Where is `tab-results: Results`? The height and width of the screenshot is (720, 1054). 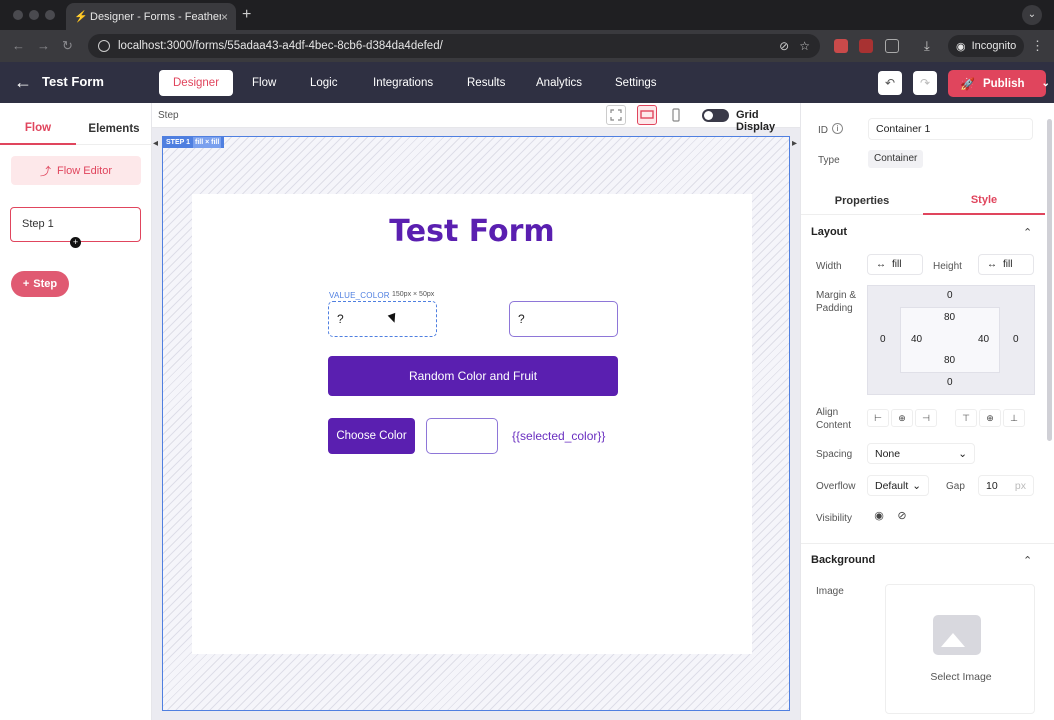 tab-results: Results is located at coordinates (486, 83).